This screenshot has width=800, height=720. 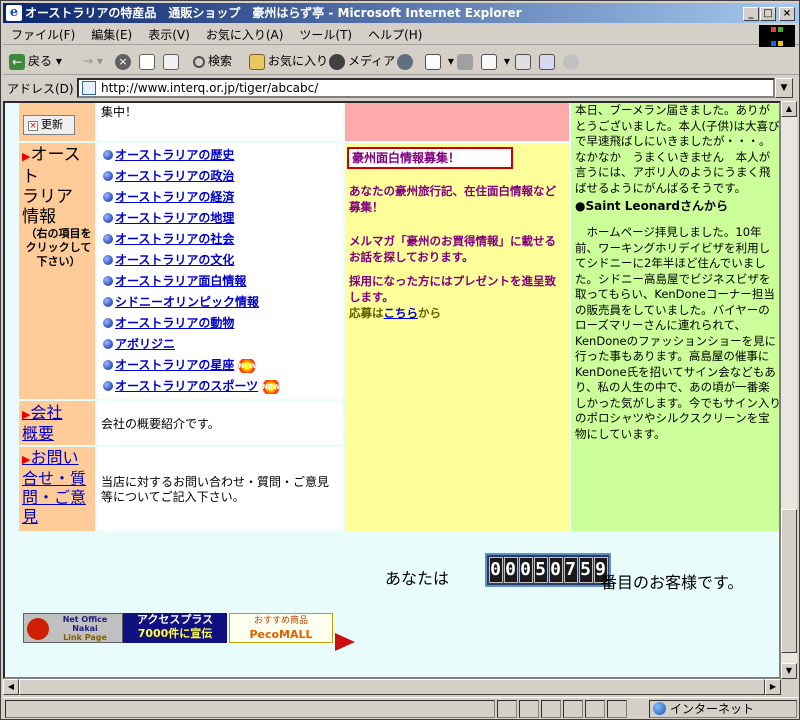 What do you see at coordinates (174, 239) in the screenshot?
I see `link-society: オーストラリアの社会` at bounding box center [174, 239].